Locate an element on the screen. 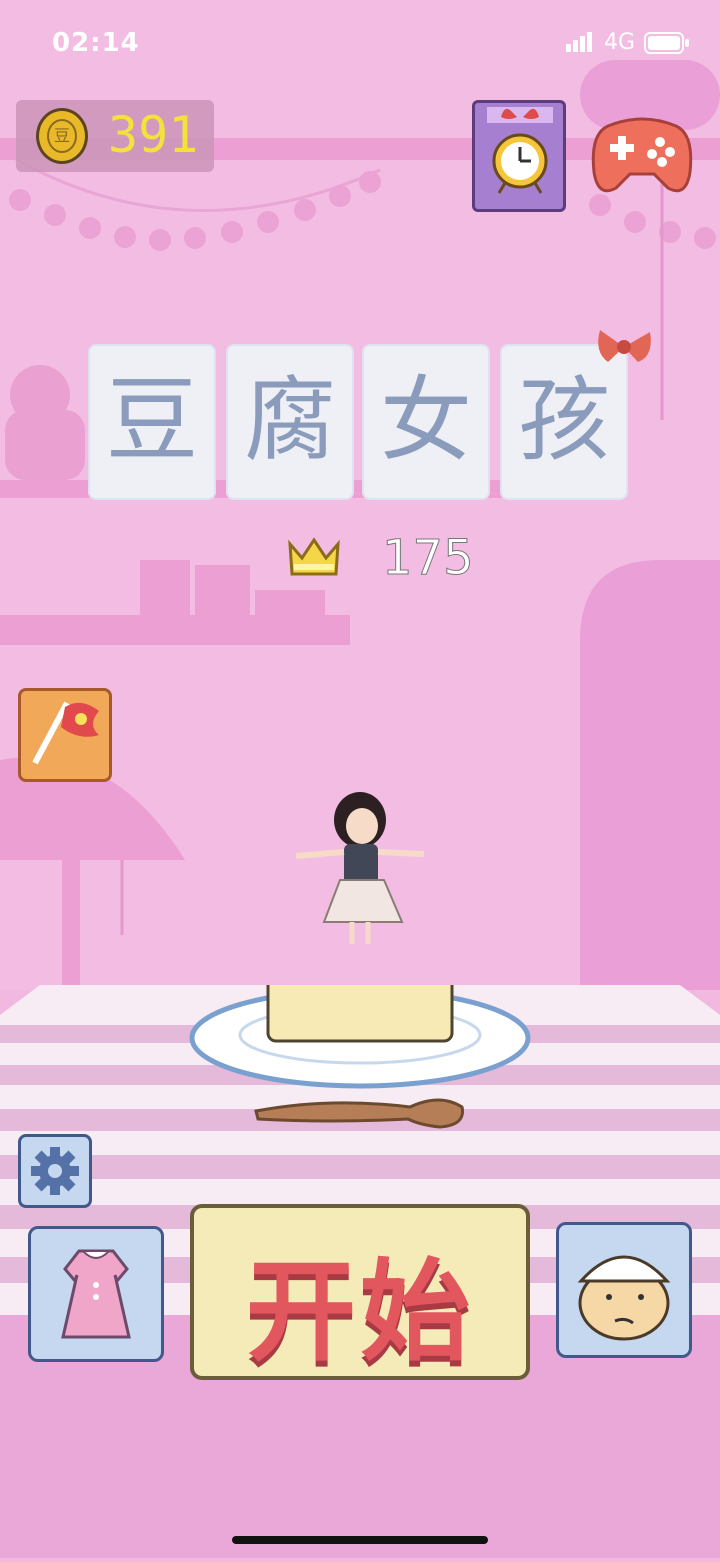 Image resolution: width=720 pixels, height=1562 pixels. title-tile: 女 is located at coordinates (426, 422).